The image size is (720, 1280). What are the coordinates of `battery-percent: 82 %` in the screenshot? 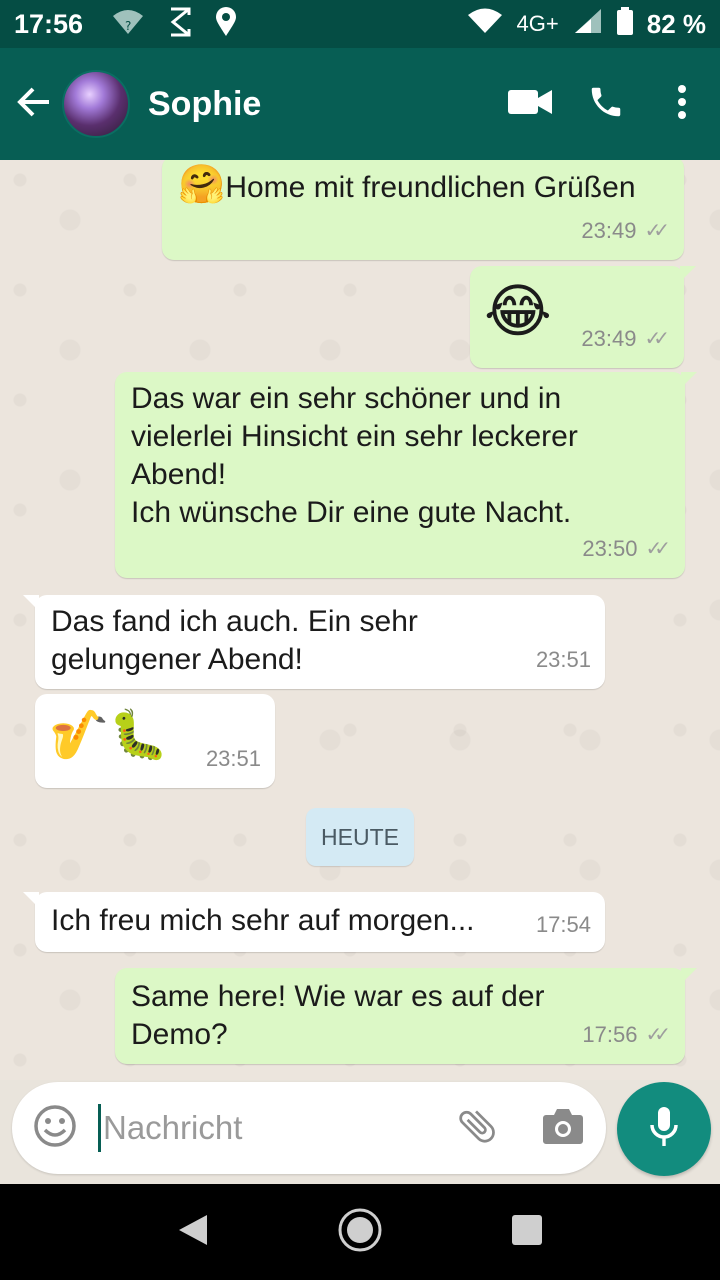 It's located at (676, 23).